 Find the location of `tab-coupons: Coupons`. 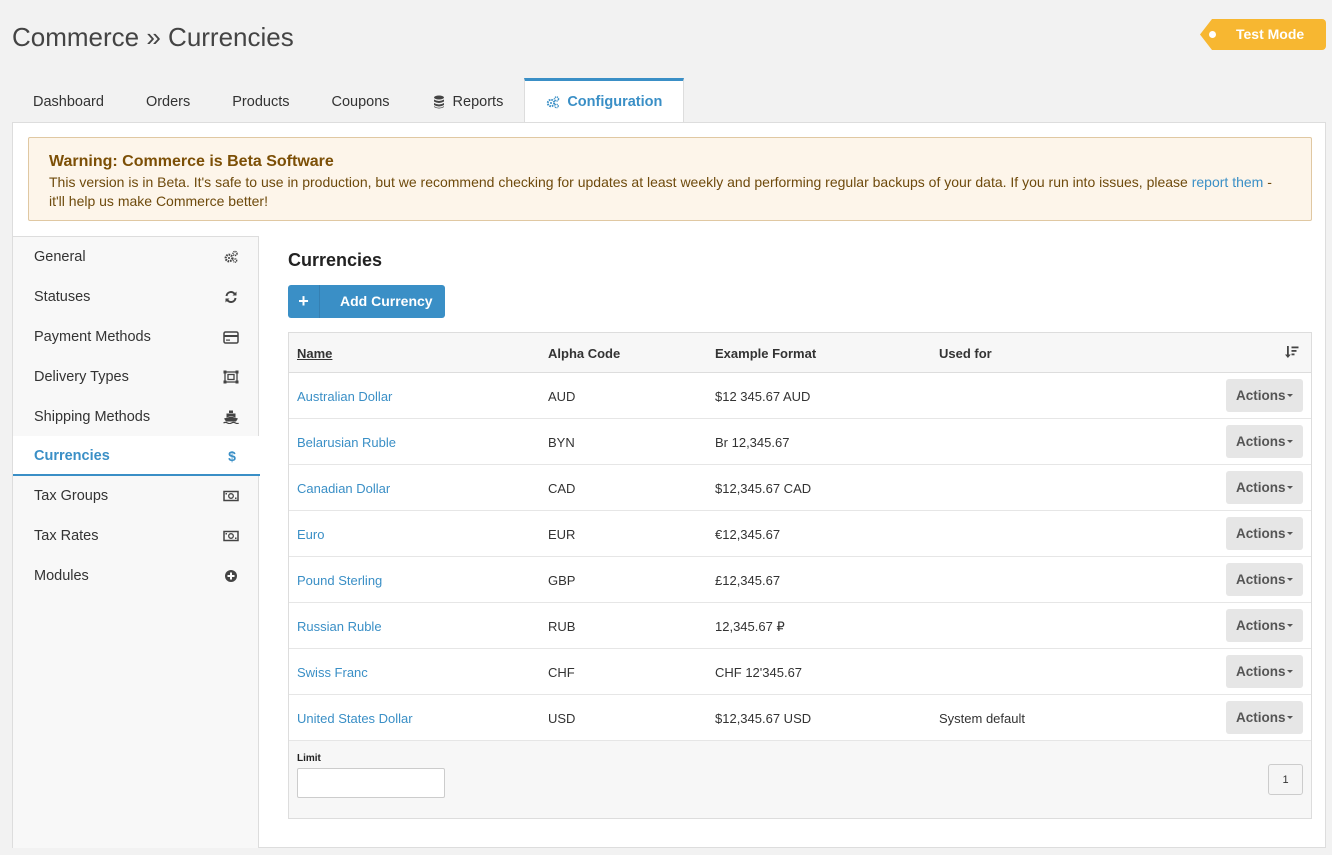

tab-coupons: Coupons is located at coordinates (361, 100).